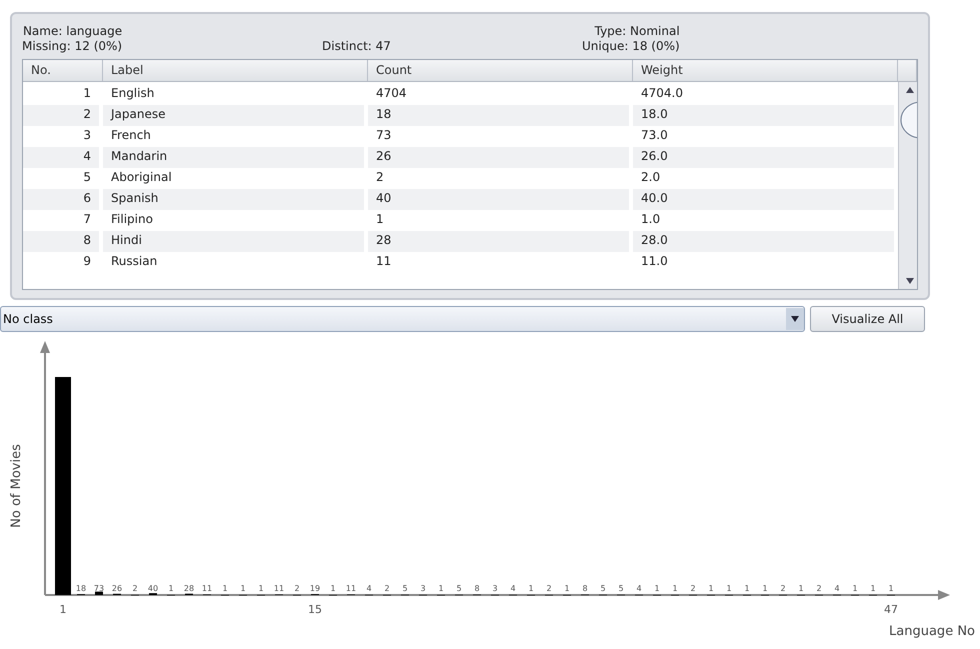 This screenshot has height=649, width=980. I want to click on type-value: Nominal, so click(655, 31).